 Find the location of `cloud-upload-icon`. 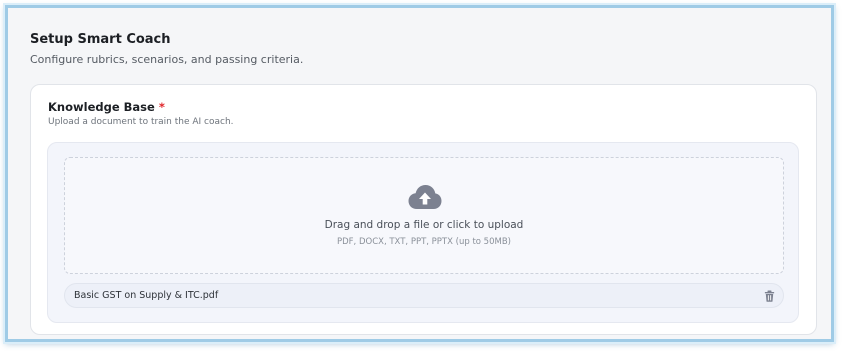

cloud-upload-icon is located at coordinates (425, 197).